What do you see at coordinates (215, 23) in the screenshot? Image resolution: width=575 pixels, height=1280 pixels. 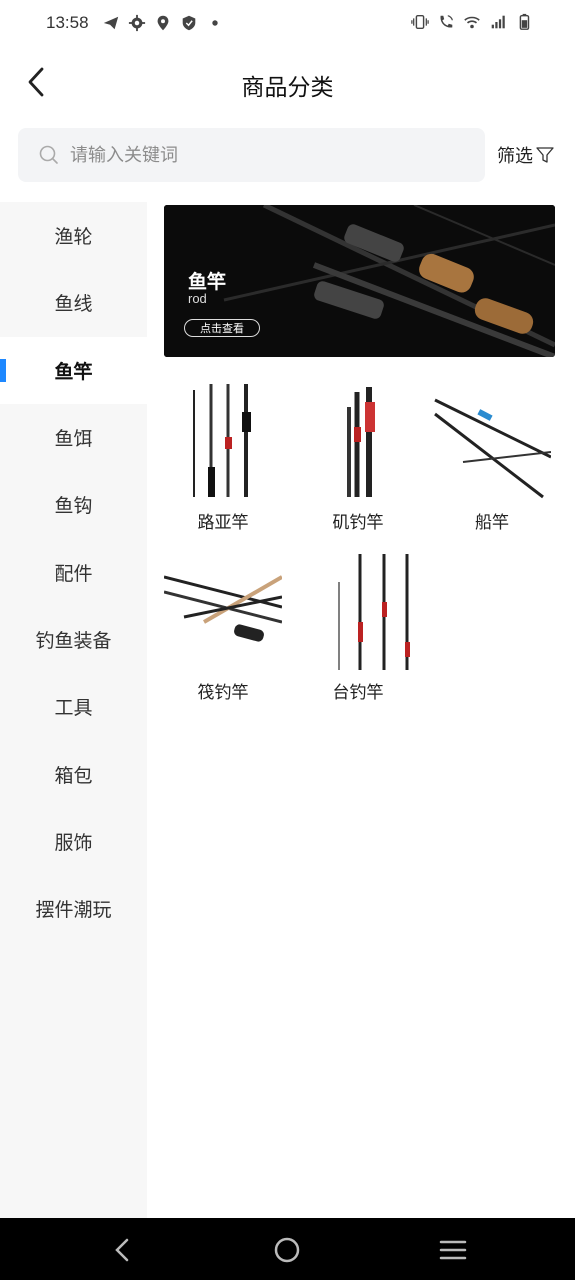 I see `dot-icon` at bounding box center [215, 23].